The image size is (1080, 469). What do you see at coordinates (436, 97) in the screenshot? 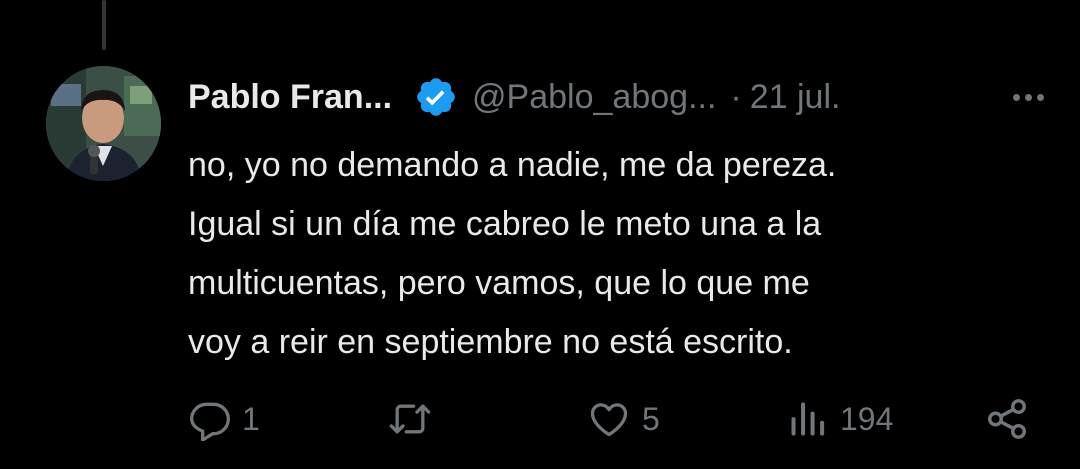
I see `verified-badge-icon` at bounding box center [436, 97].